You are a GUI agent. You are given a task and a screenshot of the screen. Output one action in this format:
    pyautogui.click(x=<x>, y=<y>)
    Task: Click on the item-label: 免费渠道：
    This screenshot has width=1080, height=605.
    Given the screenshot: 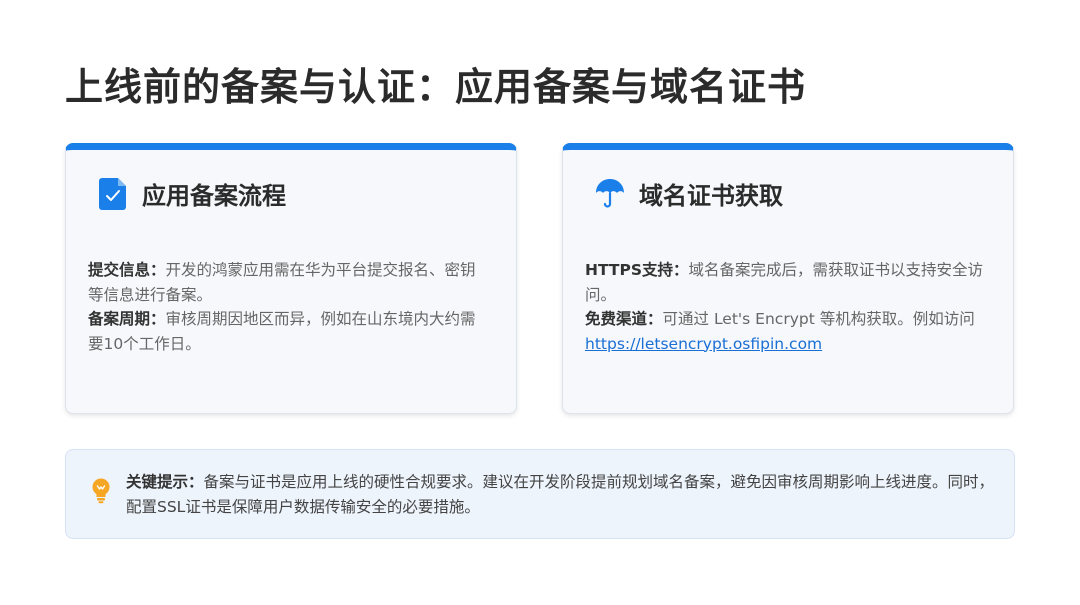 What is the action you would take?
    pyautogui.click(x=624, y=319)
    